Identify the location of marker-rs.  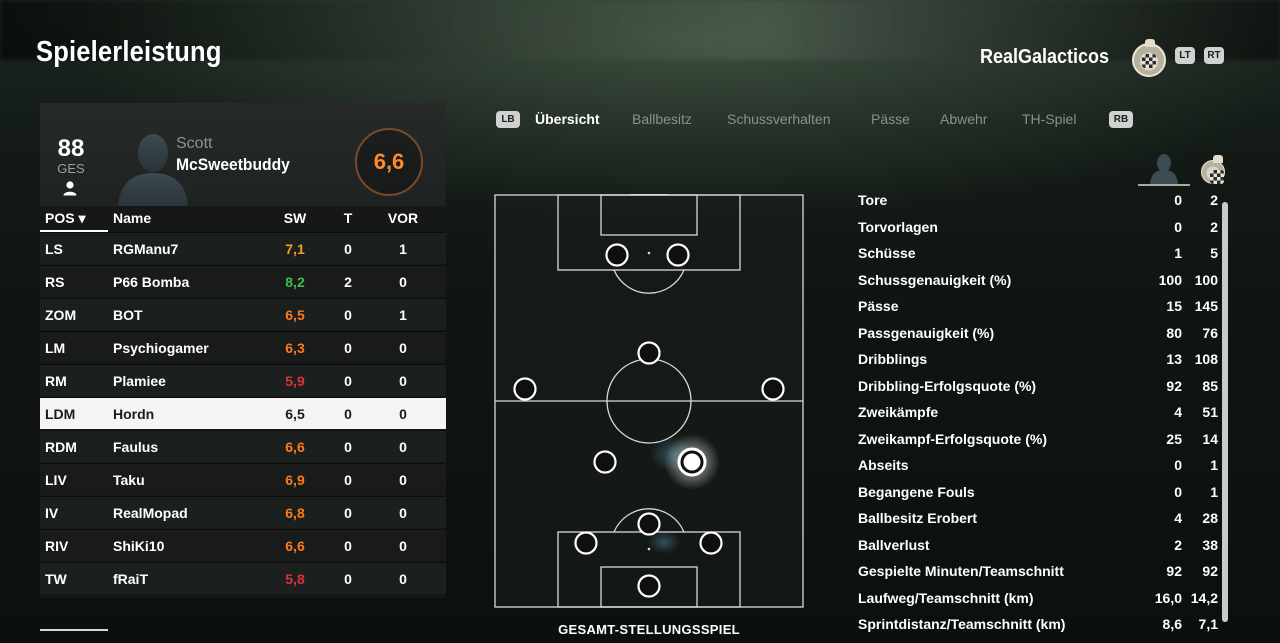
(678, 255).